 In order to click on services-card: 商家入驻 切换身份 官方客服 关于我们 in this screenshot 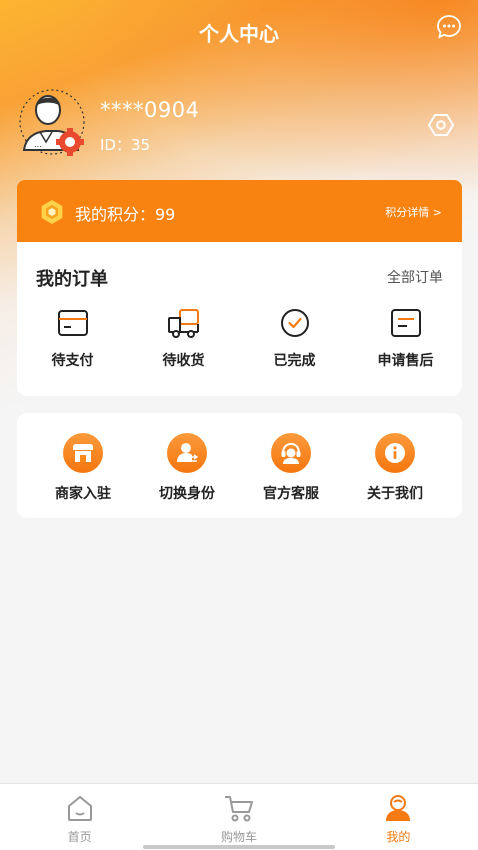, I will do `click(239, 465)`.